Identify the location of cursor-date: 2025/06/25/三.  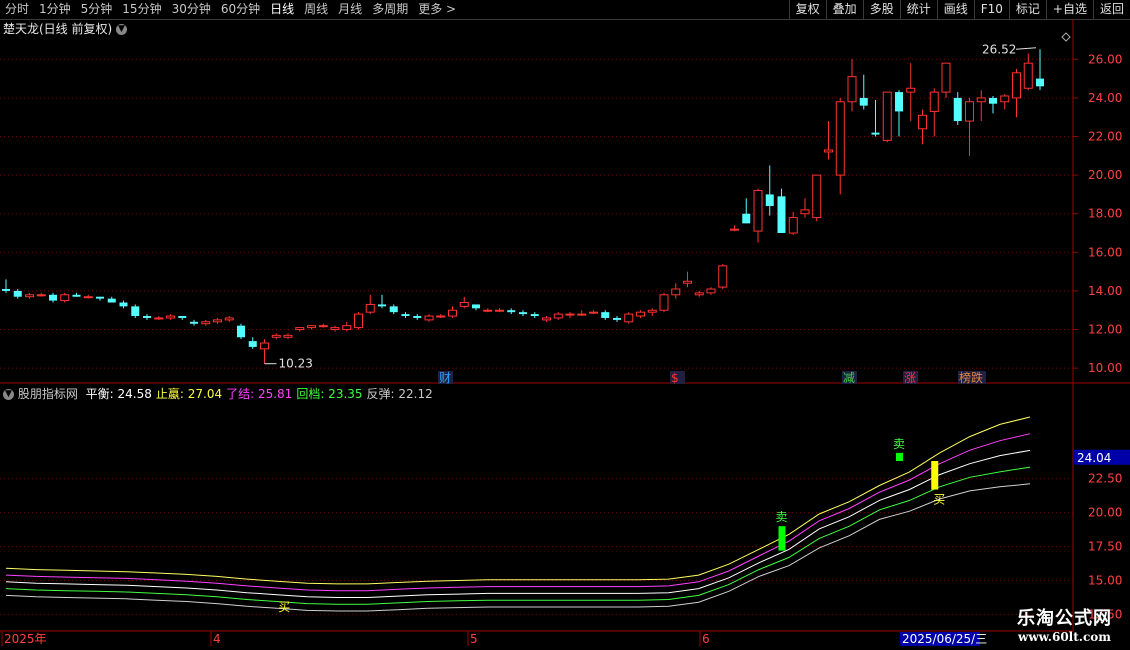
(944, 639).